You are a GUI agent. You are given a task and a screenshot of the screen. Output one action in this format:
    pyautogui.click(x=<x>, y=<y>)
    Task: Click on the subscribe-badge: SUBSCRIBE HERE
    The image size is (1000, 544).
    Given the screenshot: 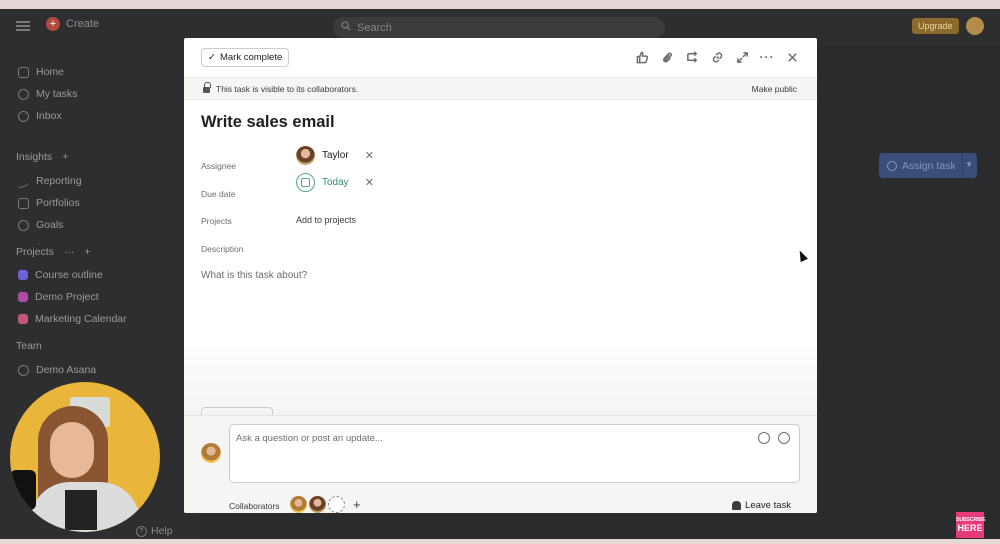 What is the action you would take?
    pyautogui.click(x=970, y=525)
    